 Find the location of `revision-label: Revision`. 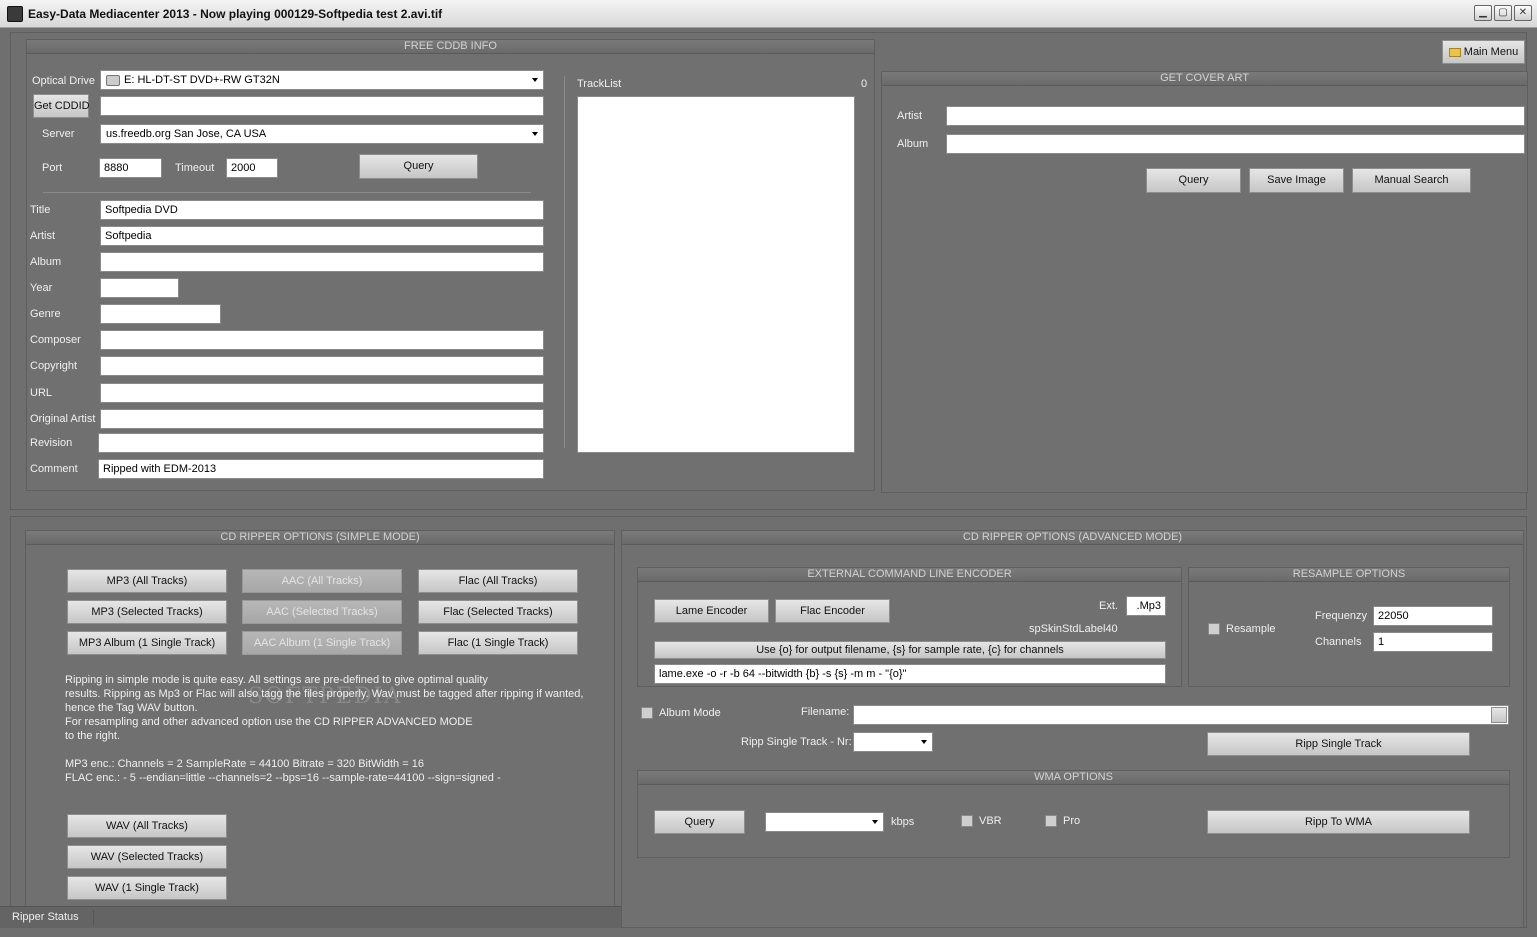

revision-label: Revision is located at coordinates (51, 443).